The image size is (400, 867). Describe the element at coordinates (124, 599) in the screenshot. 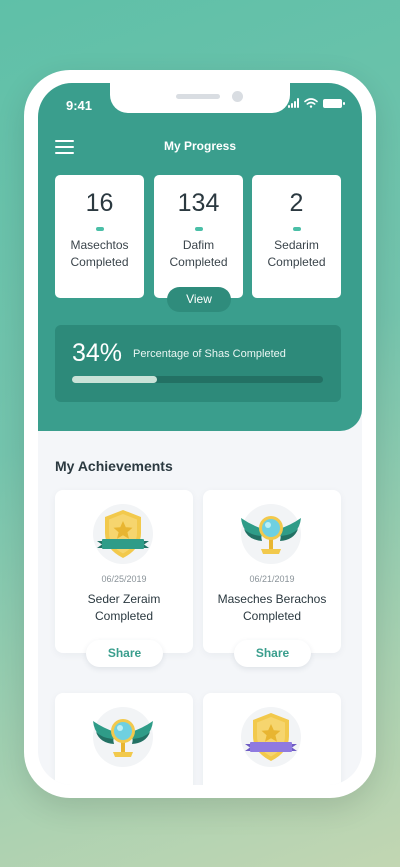

I see `achievement-title-line: Seder Zeraim` at that location.